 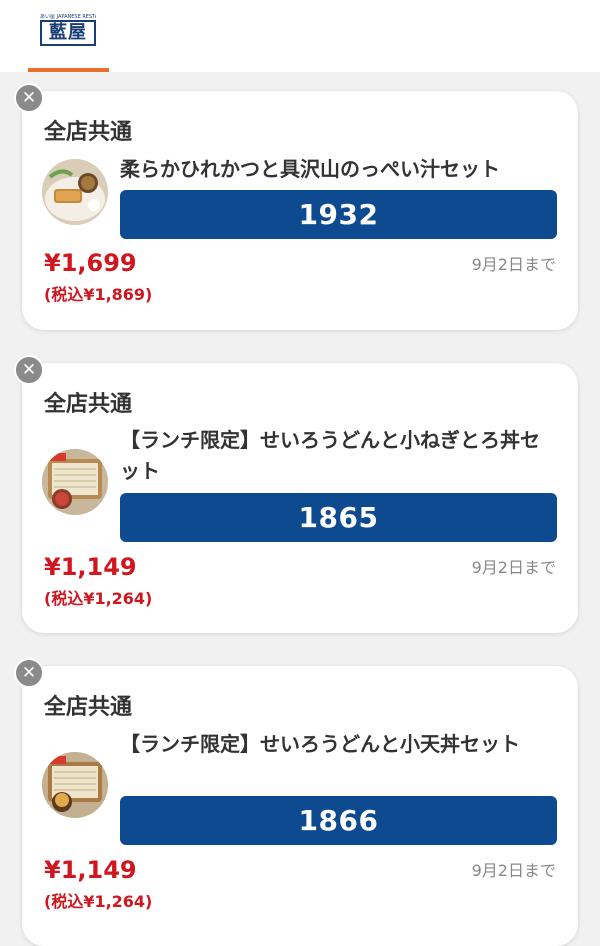 What do you see at coordinates (98, 294) in the screenshot?
I see `price-with-tax: (税込¥1,869)` at bounding box center [98, 294].